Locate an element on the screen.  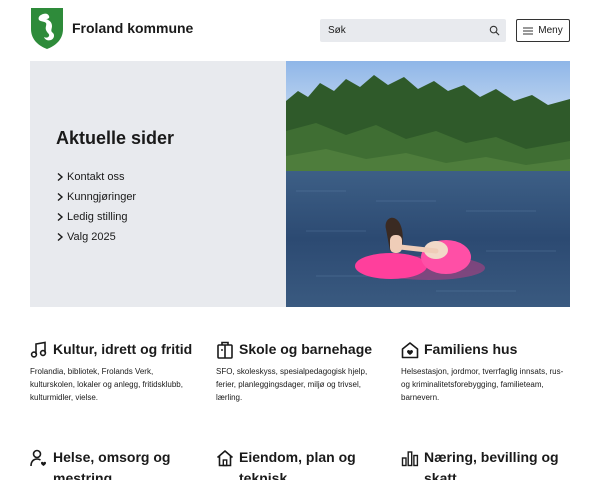
menu-button: Meny is located at coordinates (543, 30).